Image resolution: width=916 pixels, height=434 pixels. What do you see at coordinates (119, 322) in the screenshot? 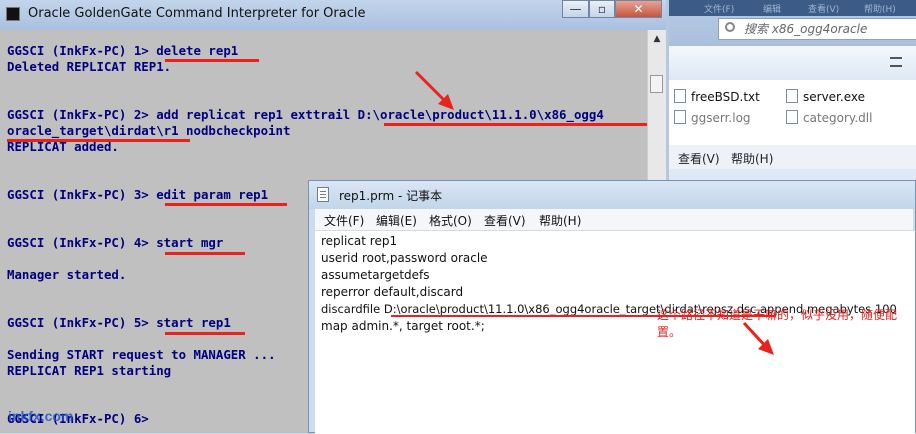
I see `console-line: GGSCI (InkFx-PC) 5> start rep1` at bounding box center [119, 322].